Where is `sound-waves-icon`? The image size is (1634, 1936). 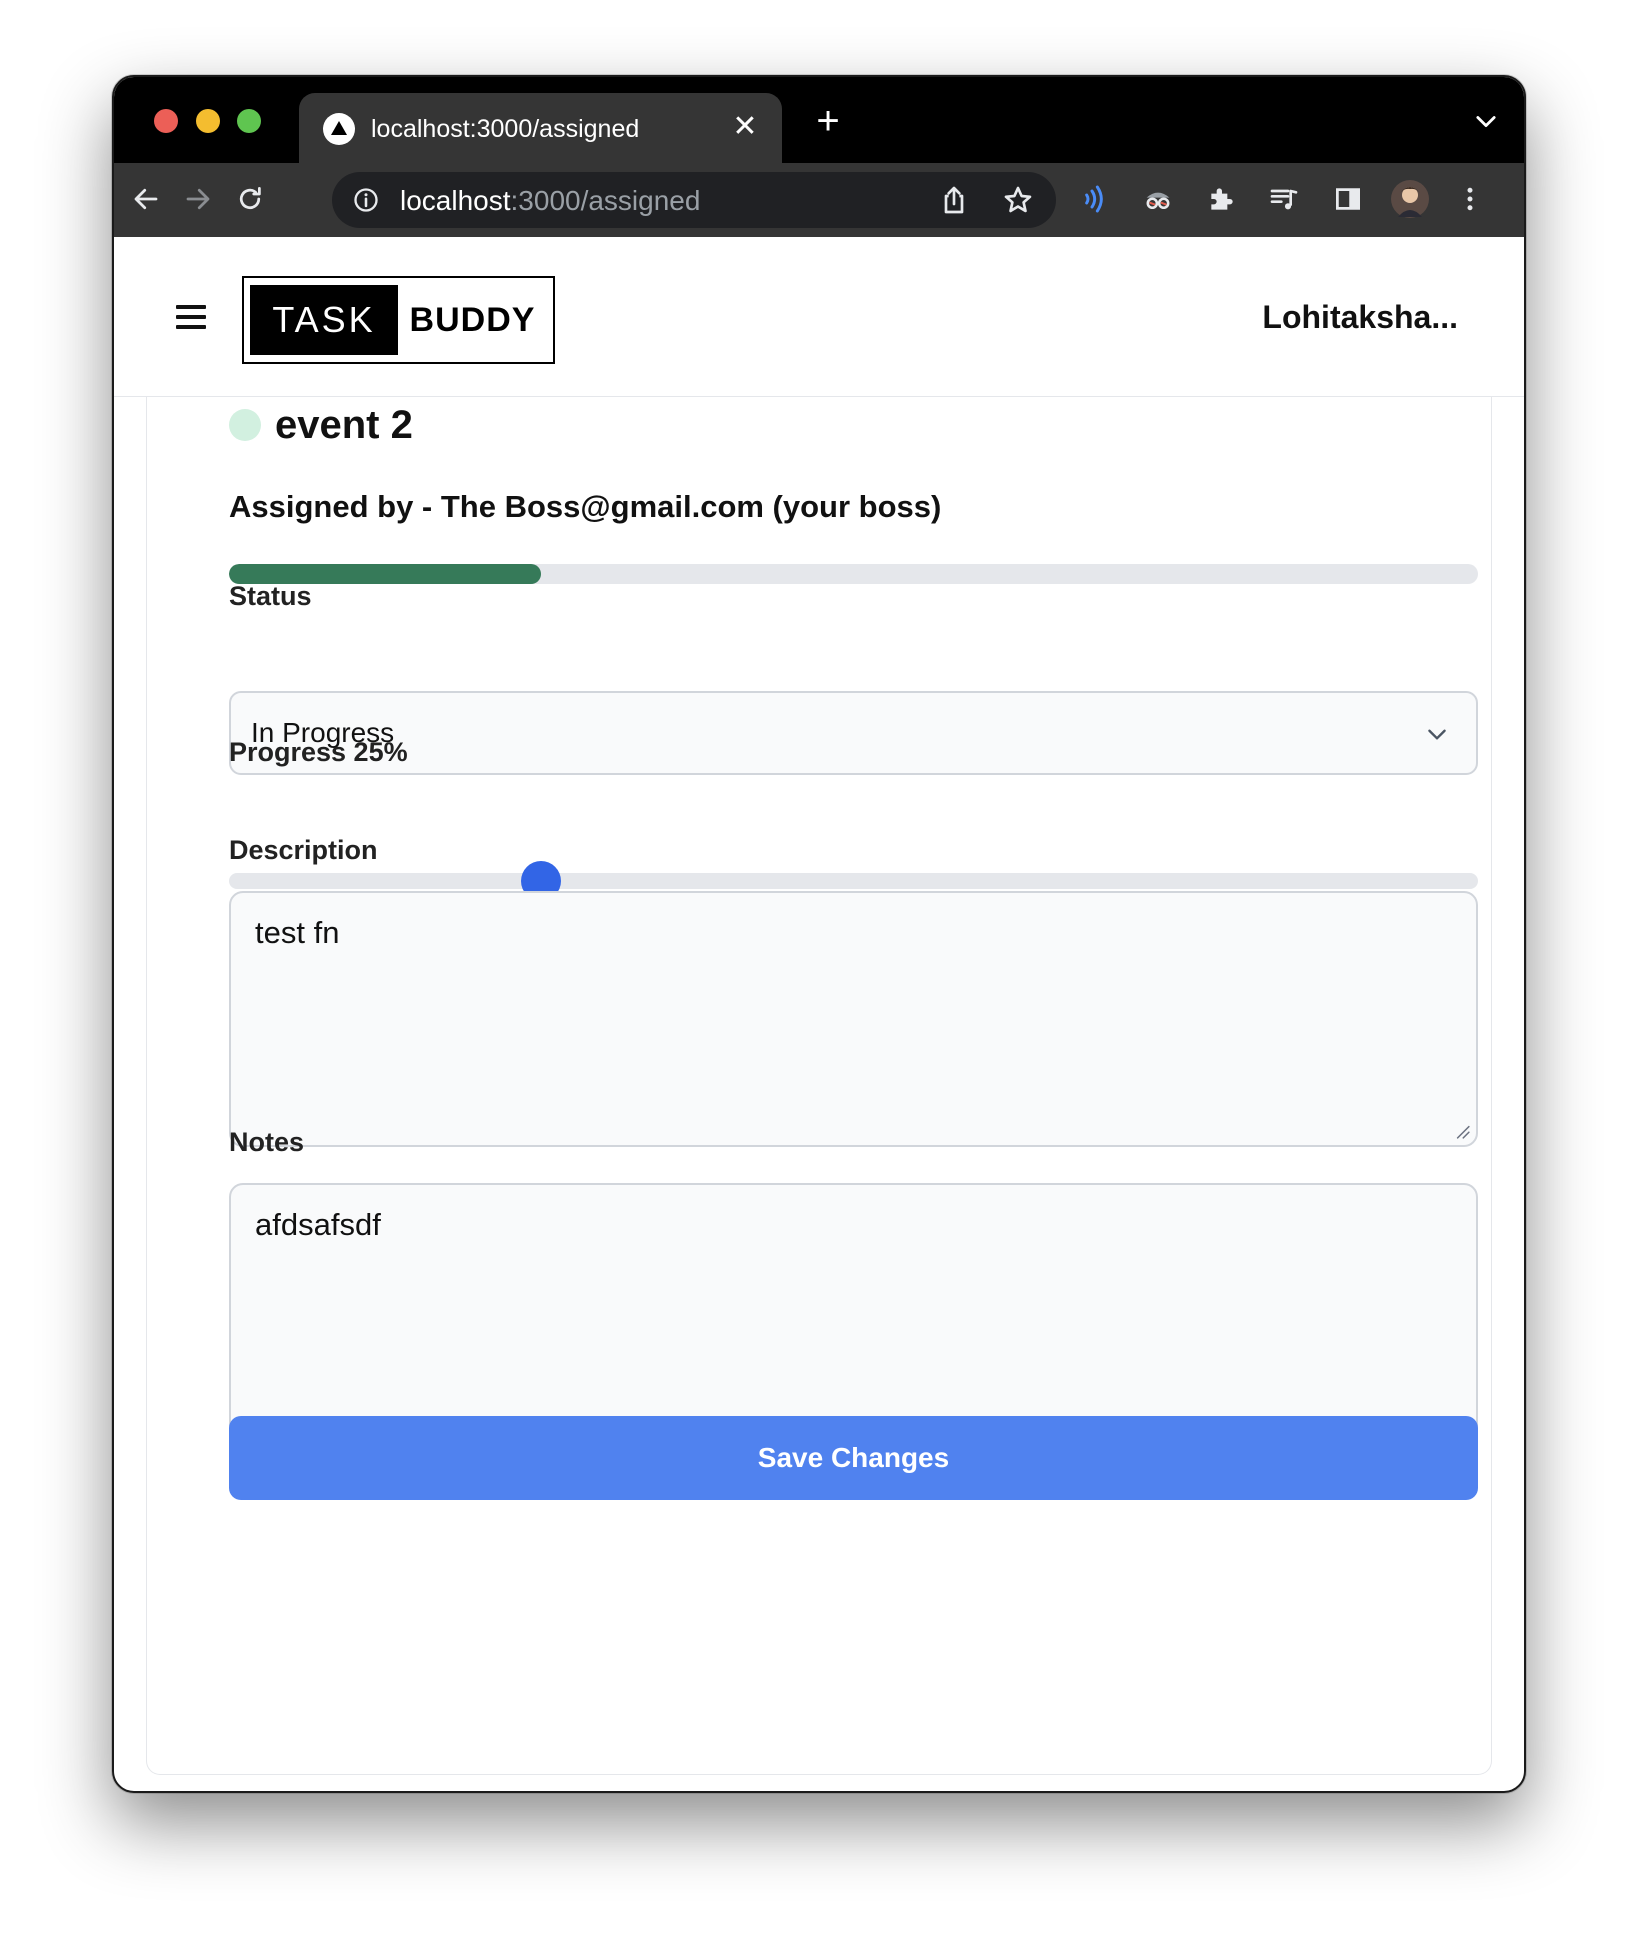 sound-waves-icon is located at coordinates (1094, 199).